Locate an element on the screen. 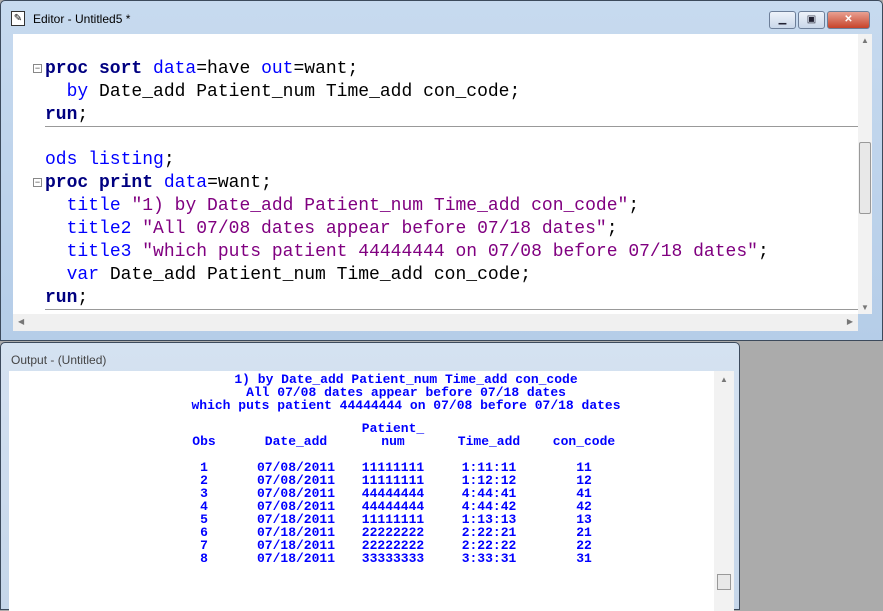  editor-app-icon: ✎ is located at coordinates (18, 18).